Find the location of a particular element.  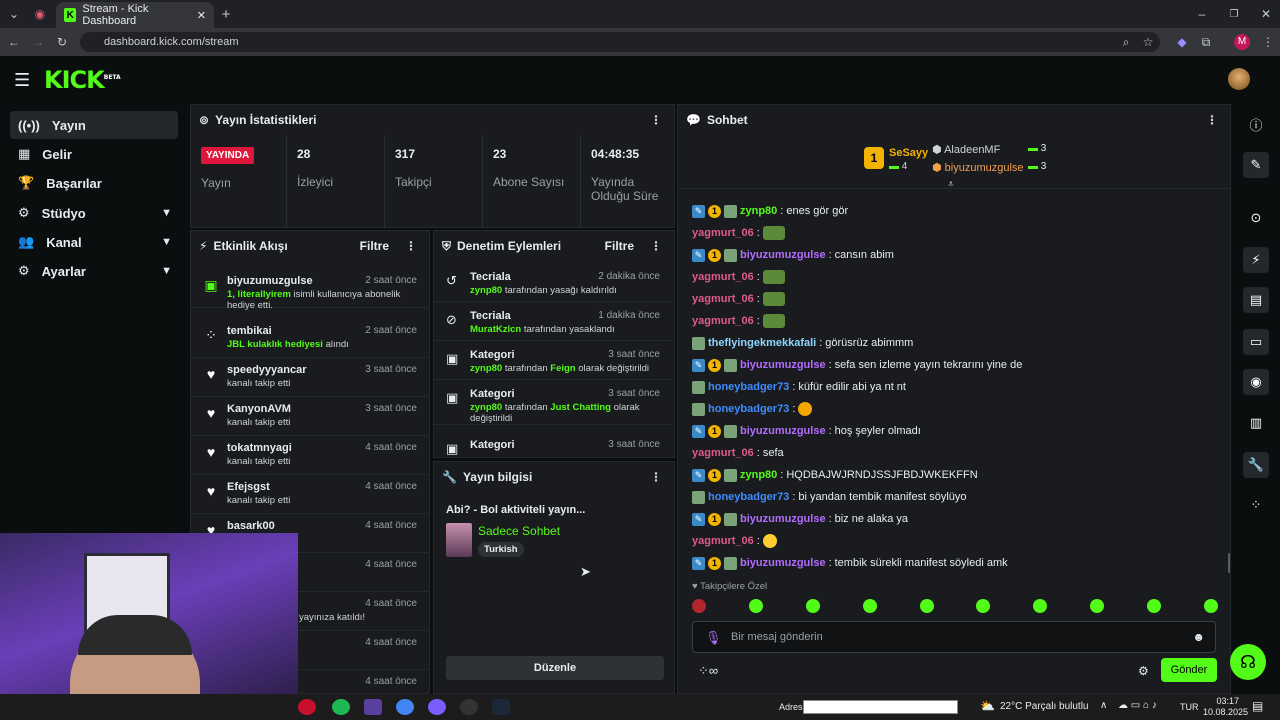

category-link: Sadece Sohbet is located at coordinates (519, 531).